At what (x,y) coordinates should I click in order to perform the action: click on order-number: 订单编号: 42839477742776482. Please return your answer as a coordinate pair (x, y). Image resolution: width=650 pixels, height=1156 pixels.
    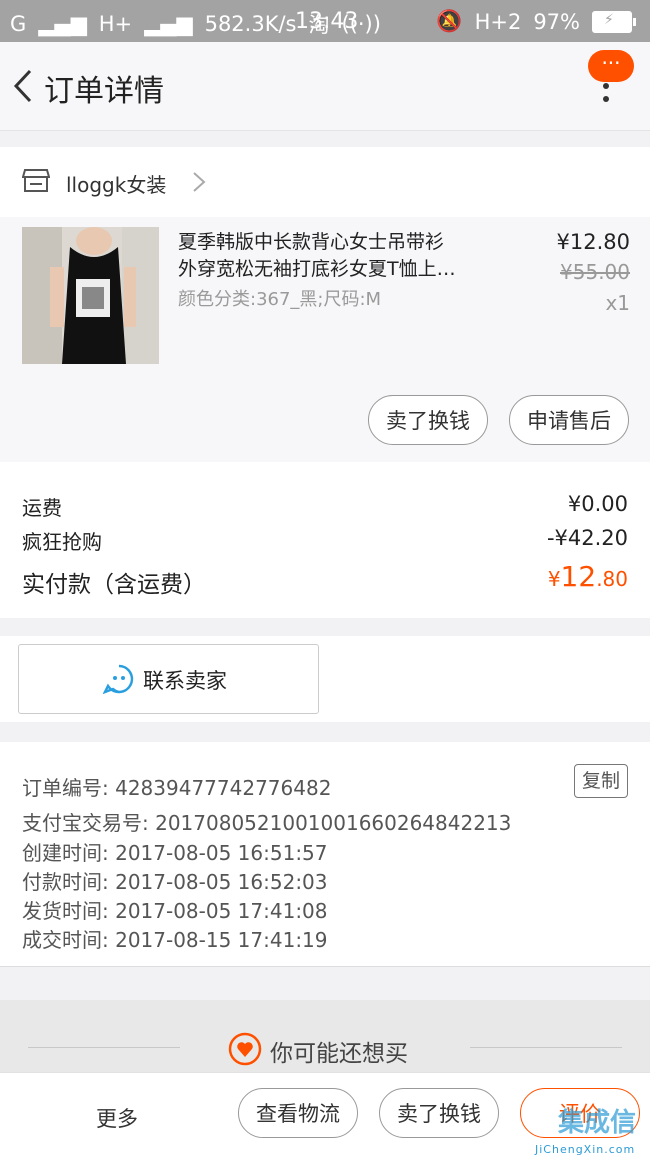
    Looking at the image, I should click on (177, 788).